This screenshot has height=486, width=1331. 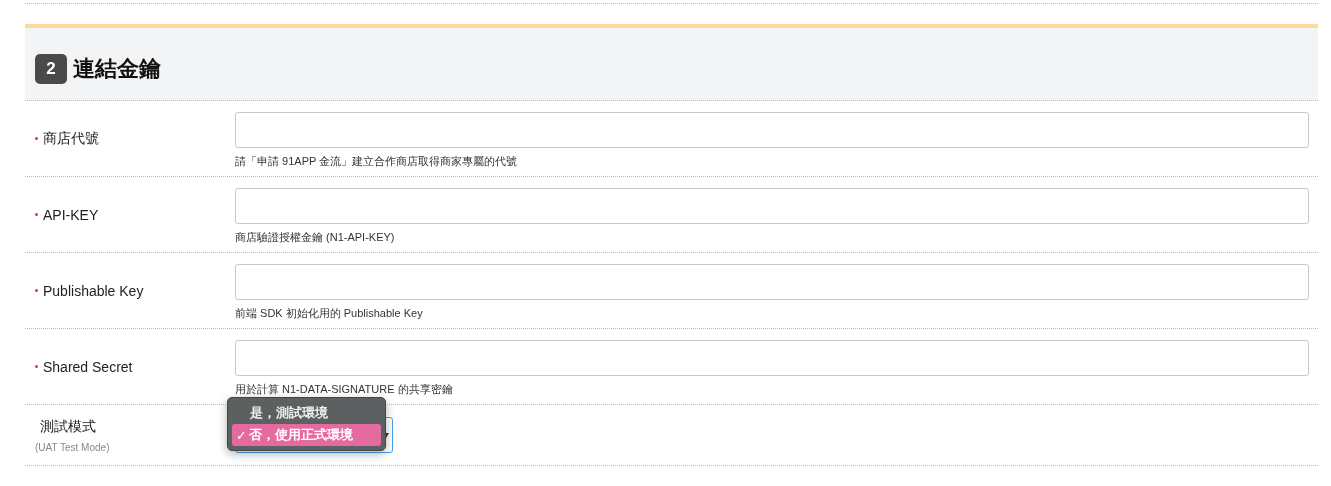 I want to click on field-label: 測試模式, so click(x=68, y=426).